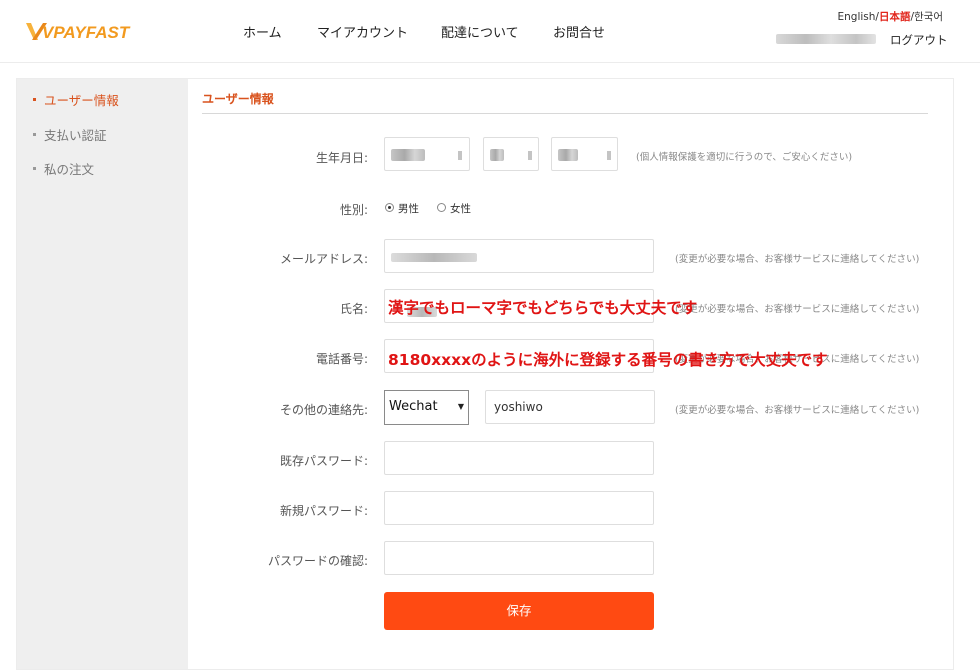  I want to click on confirm-password-field, so click(519, 558).